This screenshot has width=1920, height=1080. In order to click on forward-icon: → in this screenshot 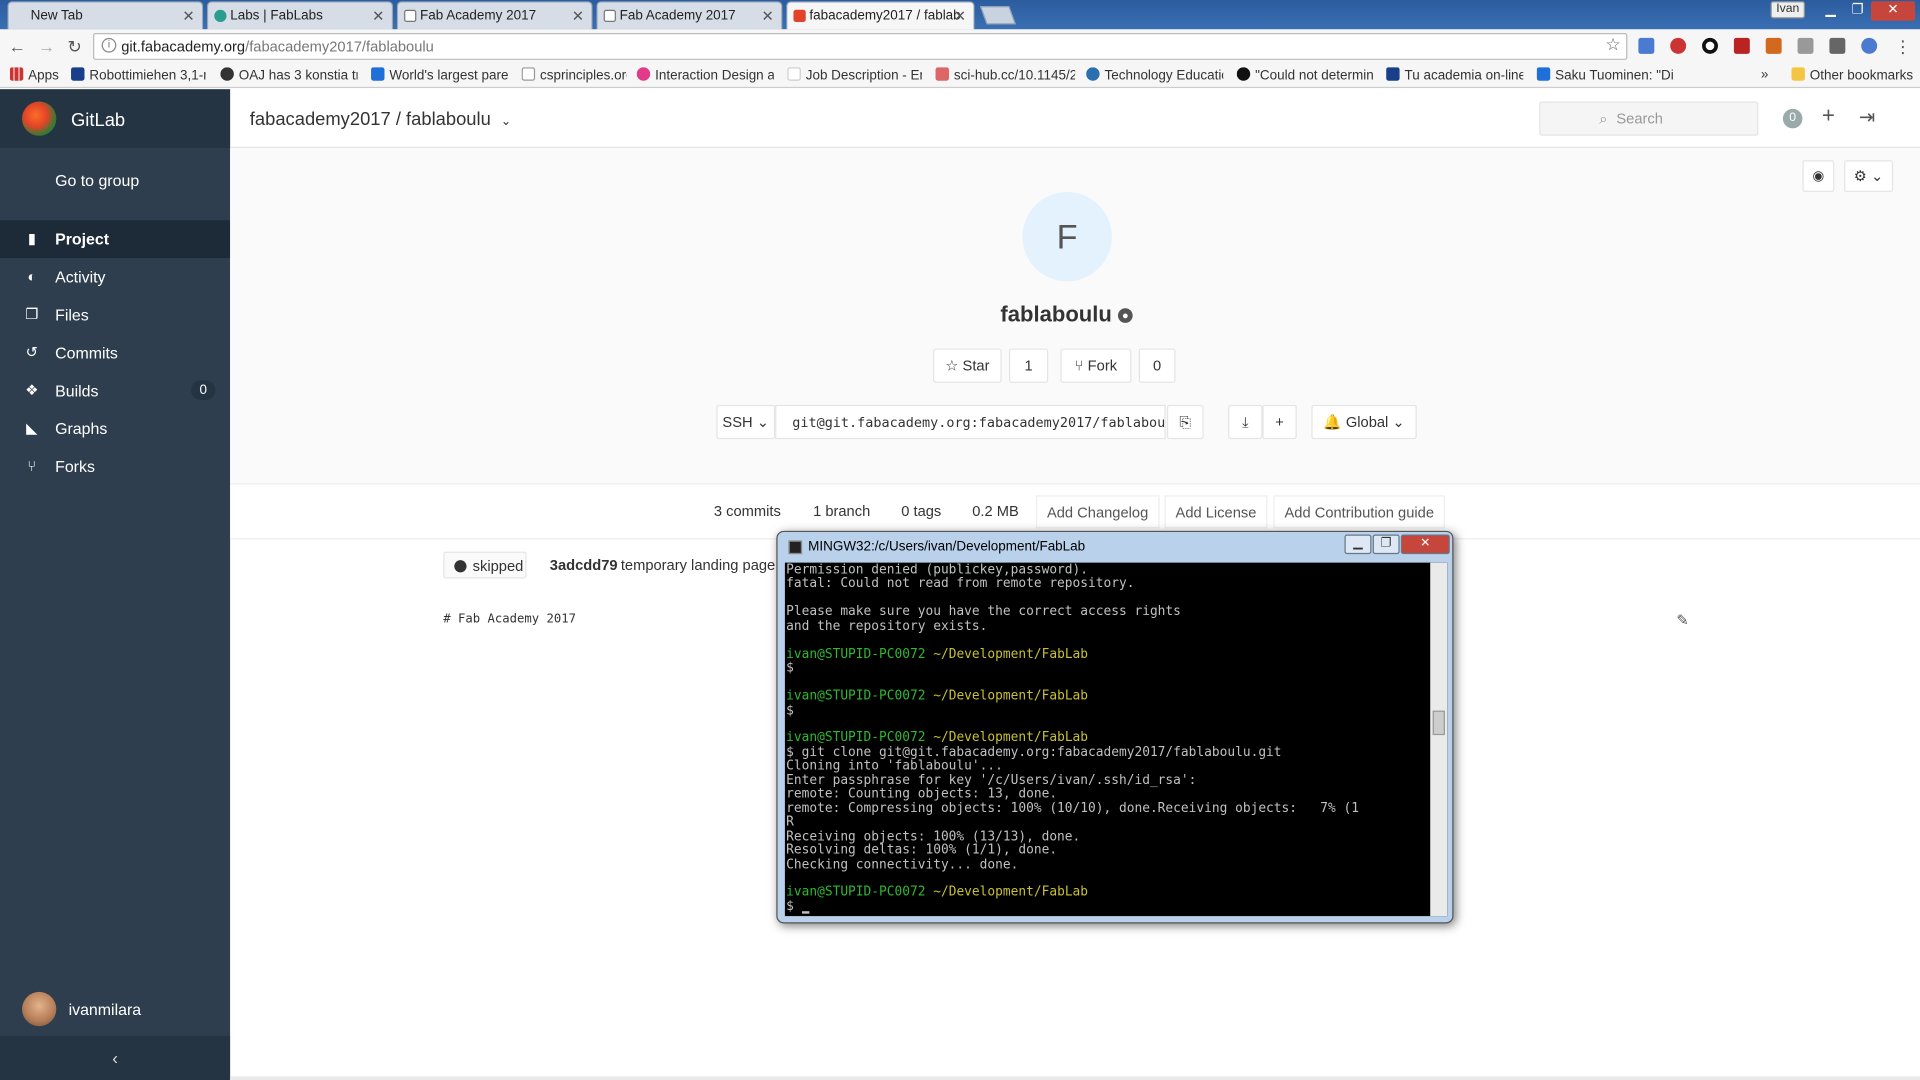, I will do `click(47, 47)`.